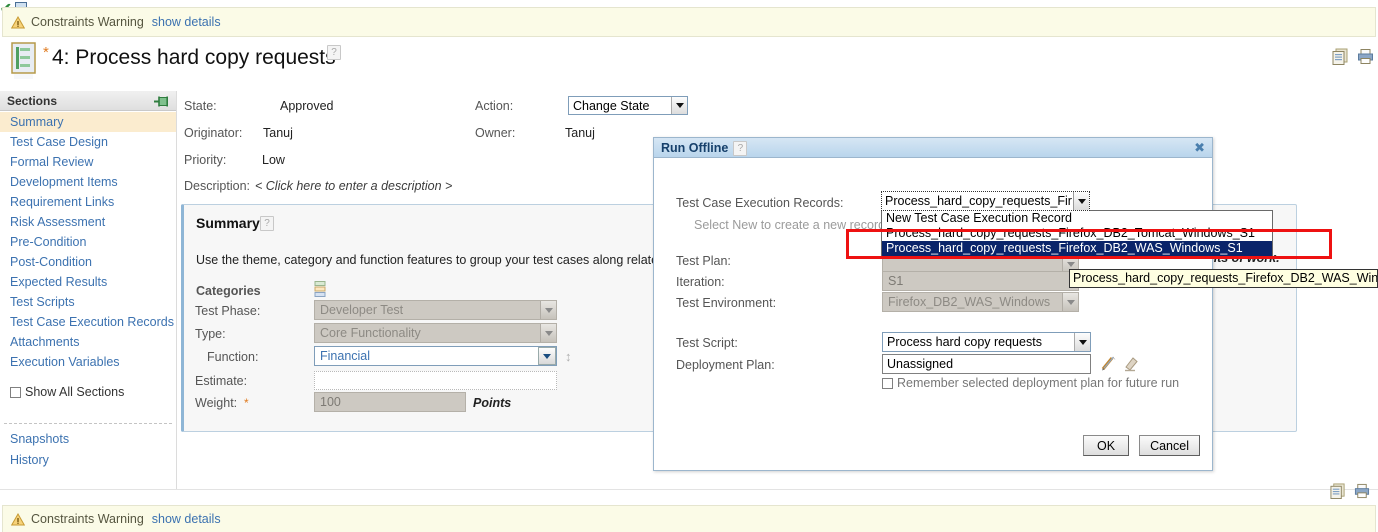  Describe the element at coordinates (88, 322) in the screenshot. I see `sidebar-item-test-case-execution-records: Test Case Execution Records` at that location.